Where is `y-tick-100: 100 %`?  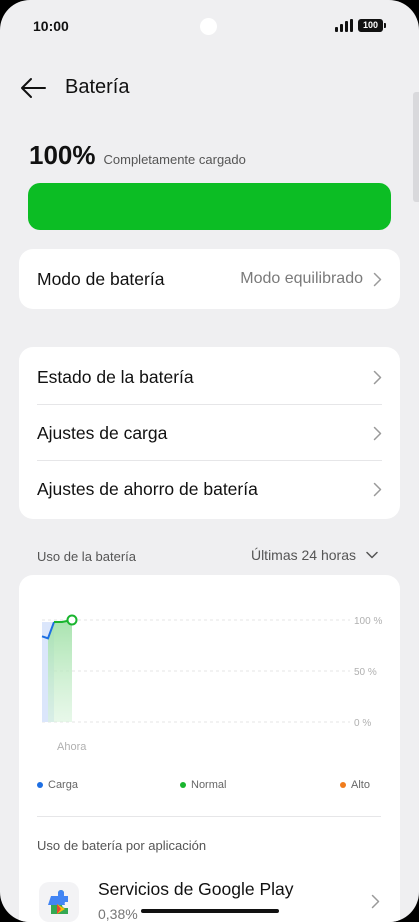 y-tick-100: 100 % is located at coordinates (368, 621).